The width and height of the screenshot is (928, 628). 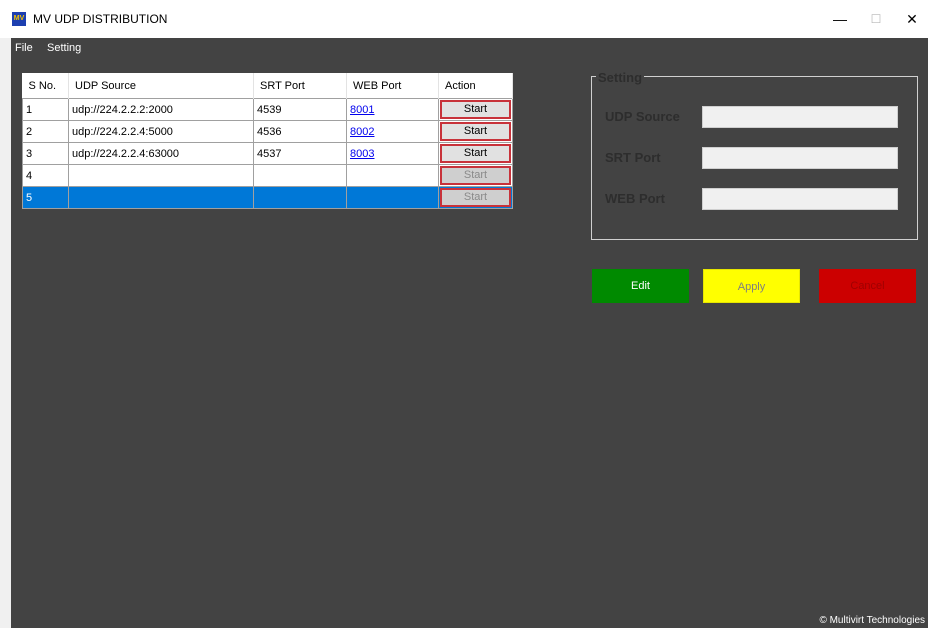 I want to click on cell-web-port: 8003, so click(x=392, y=153).